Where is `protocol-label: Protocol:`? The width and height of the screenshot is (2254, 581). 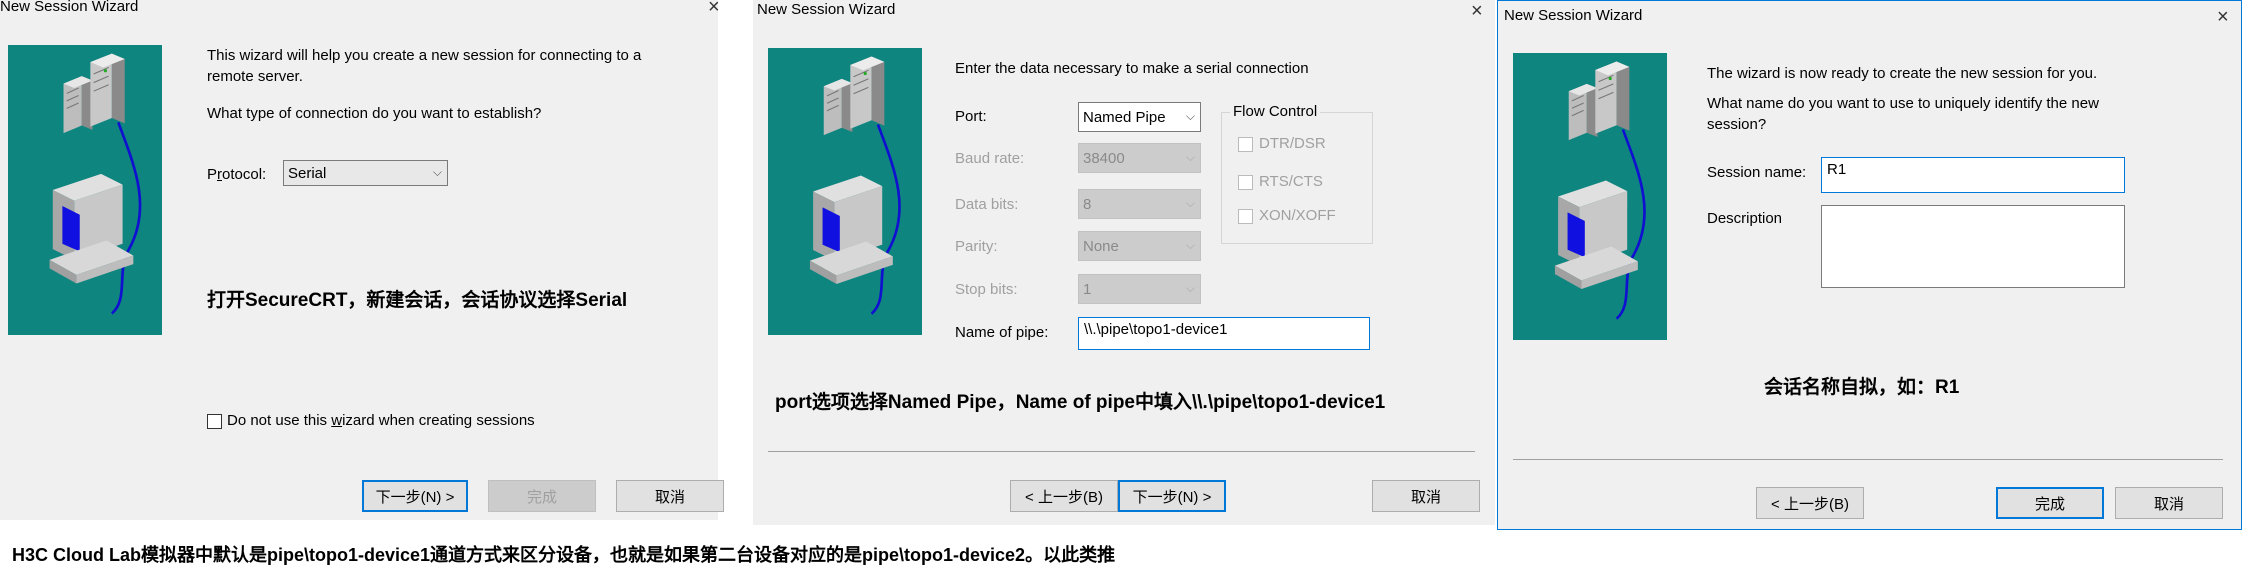
protocol-label: Protocol: is located at coordinates (237, 174).